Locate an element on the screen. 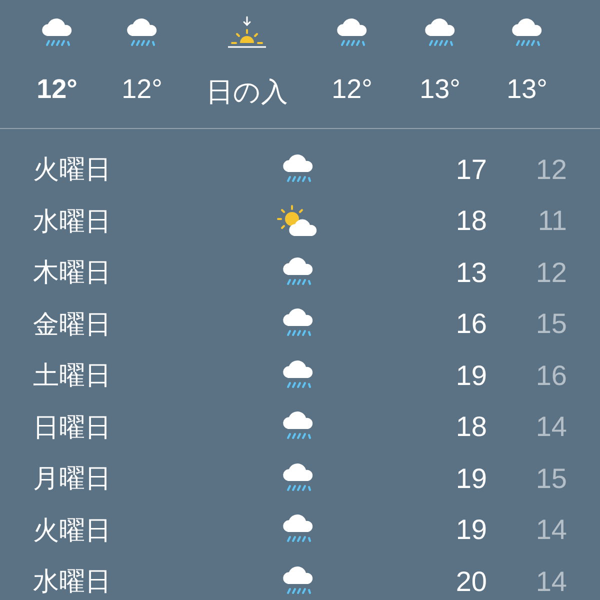 This screenshot has height=600, width=600. high-temperature: 17 is located at coordinates (470, 170).